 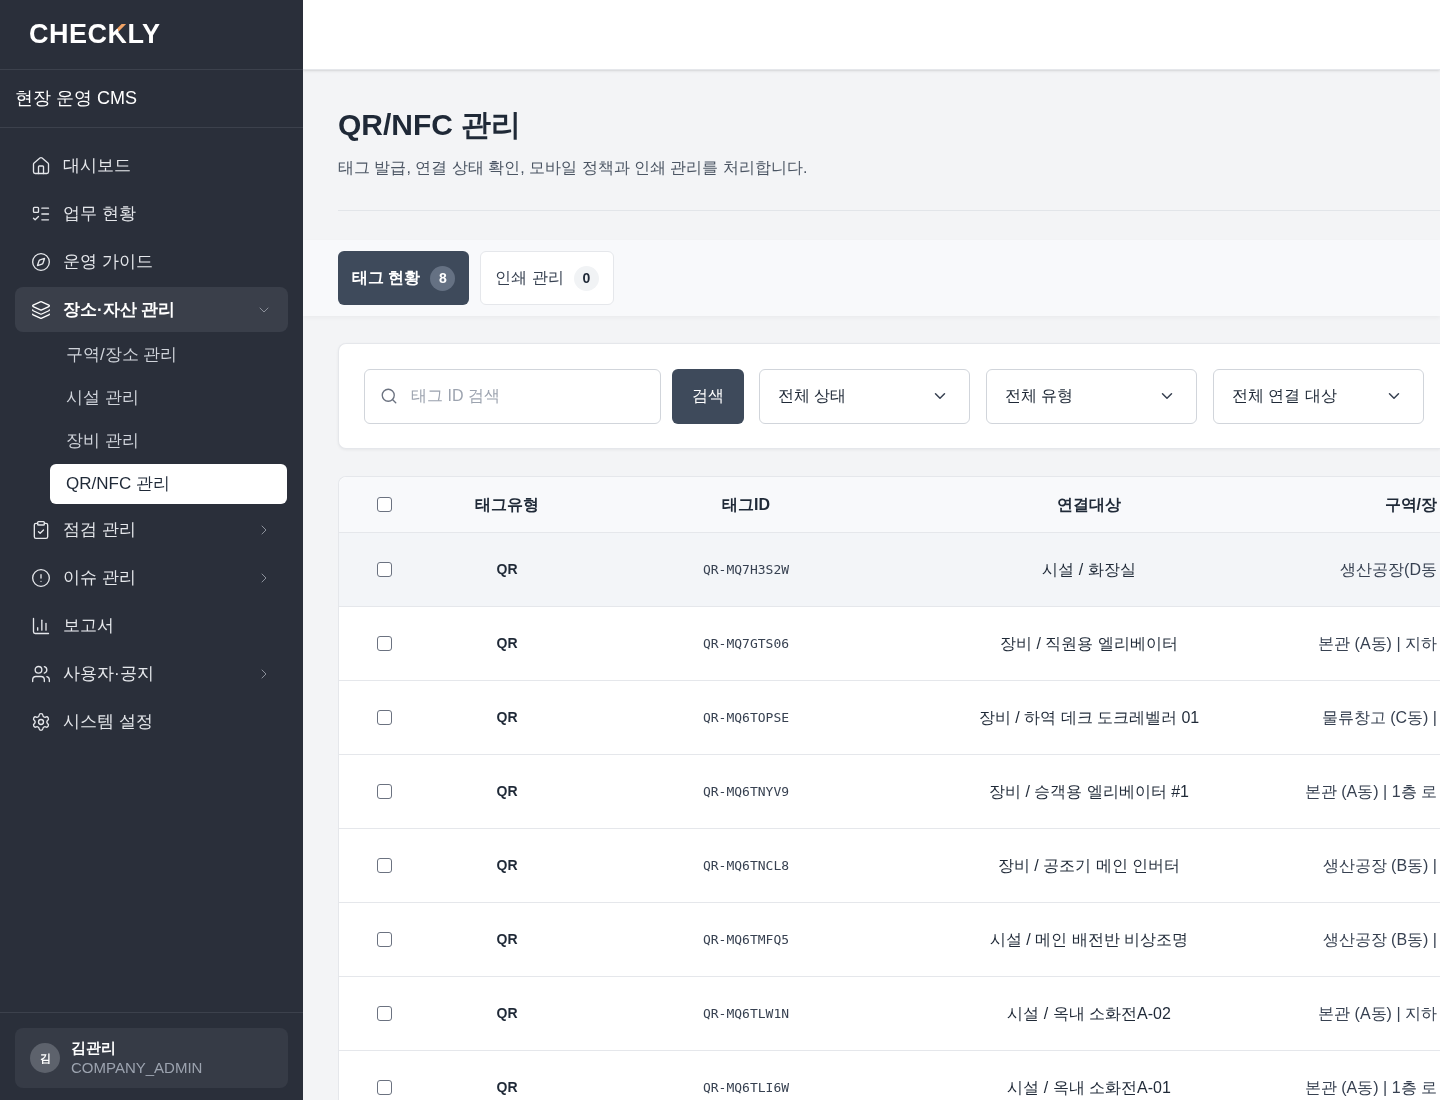 I want to click on table-cell-text: QR-MQ6TMFQ5, so click(x=746, y=939).